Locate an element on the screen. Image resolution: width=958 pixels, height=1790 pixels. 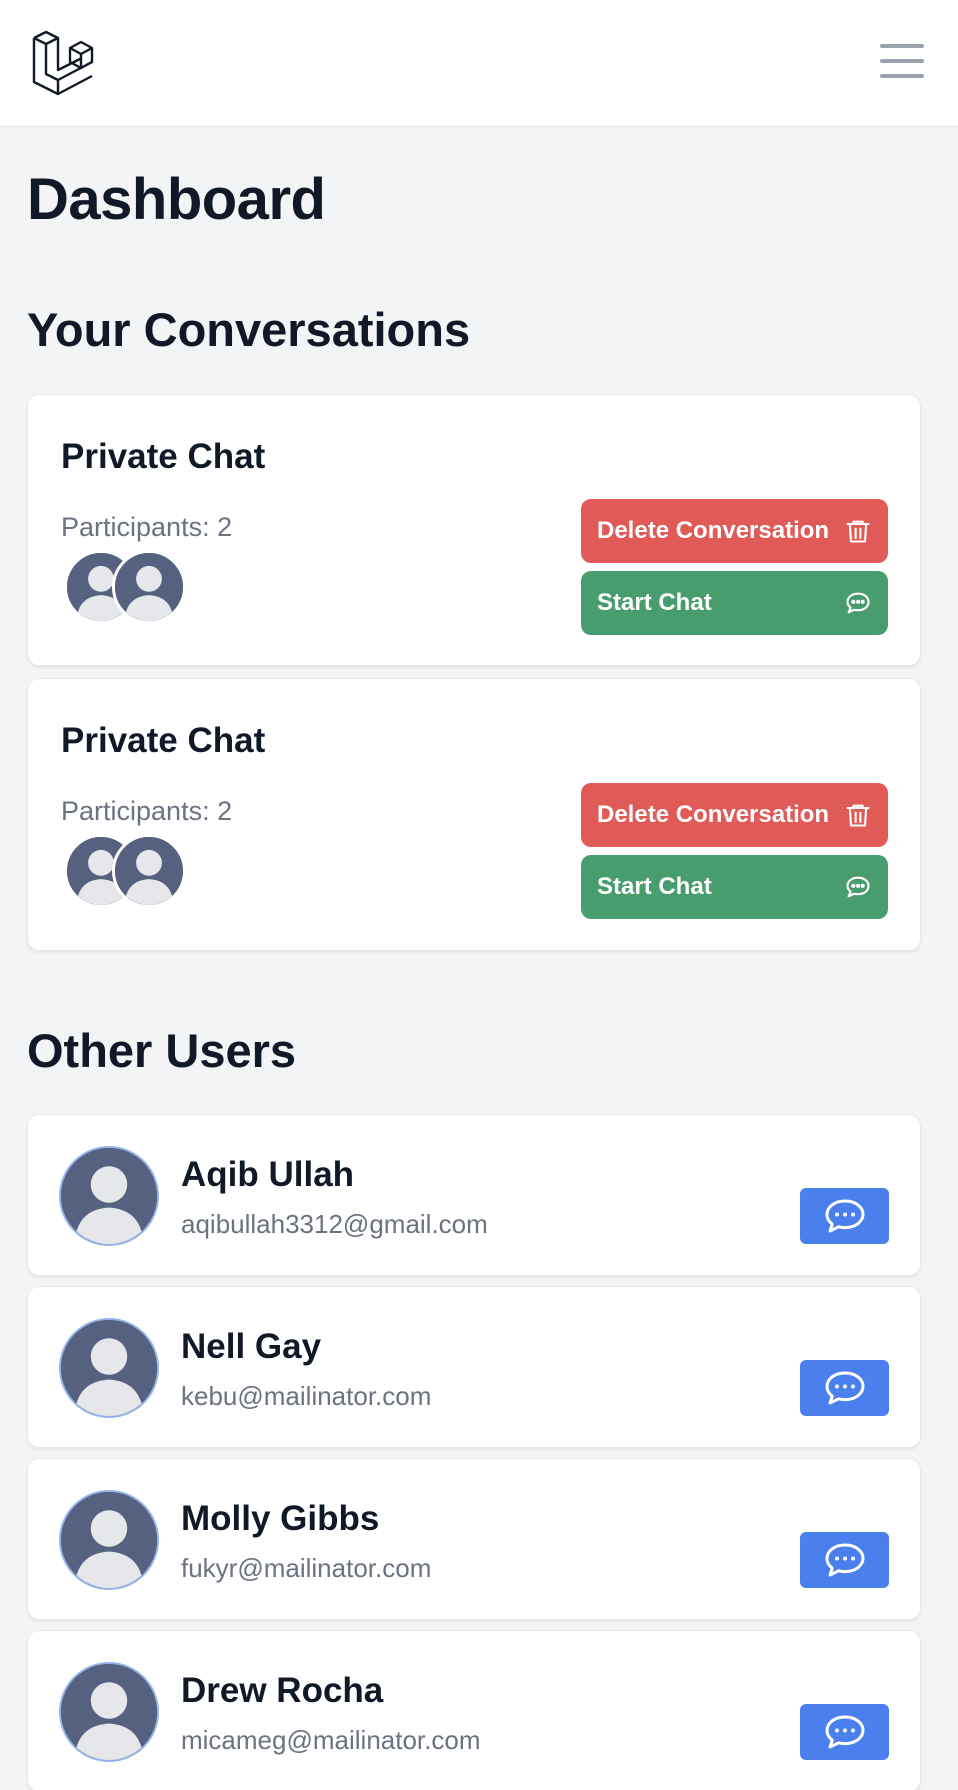
user-card: Drew Rocha micameg@mailinator.com is located at coordinates (474, 1710).